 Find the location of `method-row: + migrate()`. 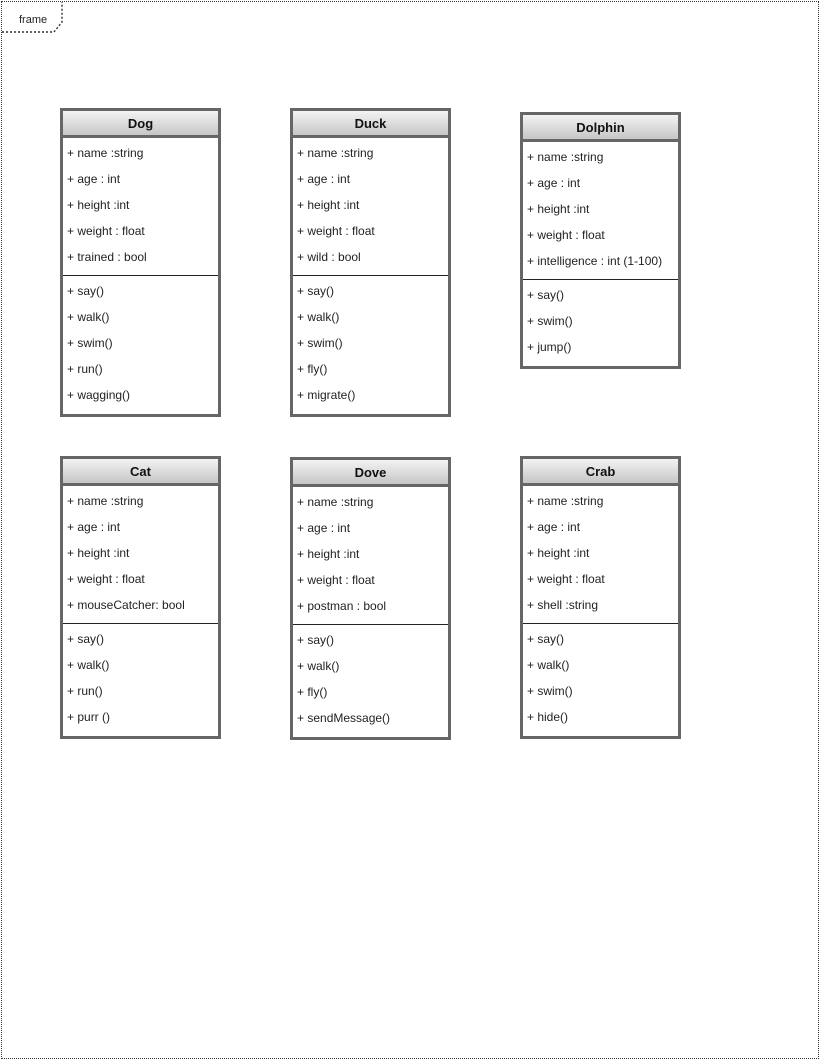

method-row: + migrate() is located at coordinates (370, 395).